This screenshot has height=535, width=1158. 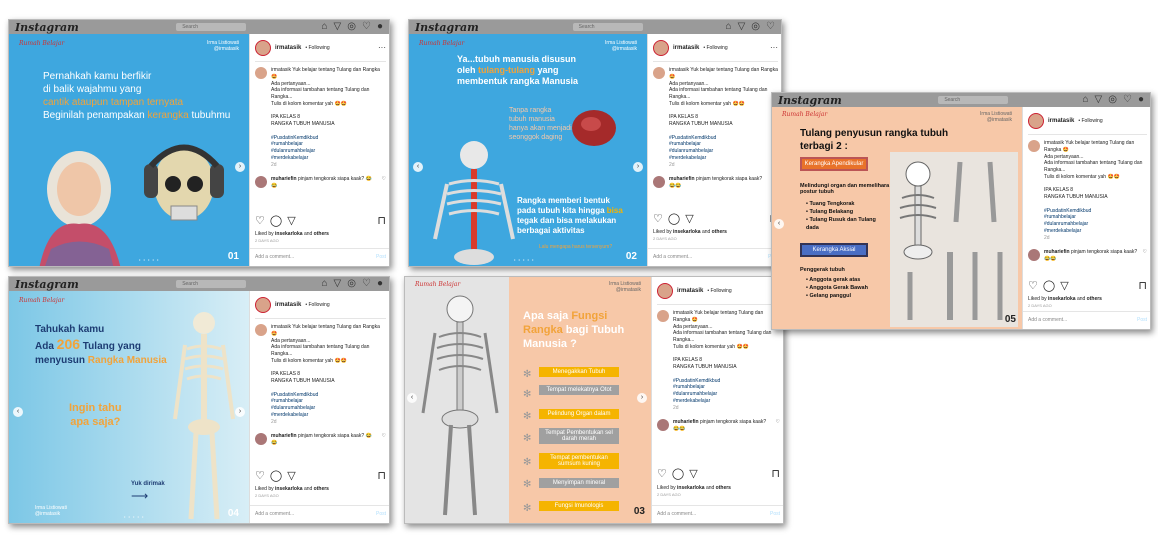 What do you see at coordinates (874, 140) in the screenshot?
I see `slide5-title: Tulang penyusun rangka tubuh terbagi 2 :` at bounding box center [874, 140].